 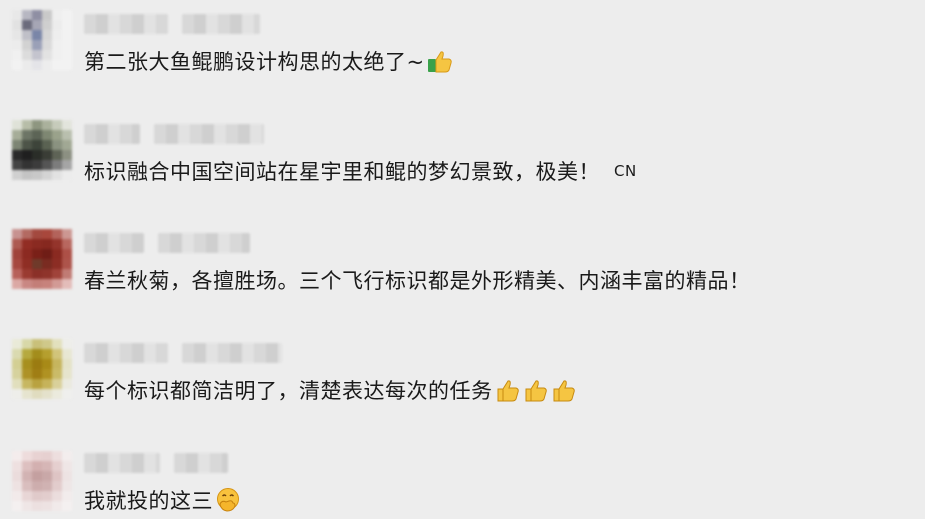 I want to click on comment-text: 春兰秋菊，各擅胜场。三个飞行标识都是外形精美、内涵丰富的精品！, so click(x=417, y=280).